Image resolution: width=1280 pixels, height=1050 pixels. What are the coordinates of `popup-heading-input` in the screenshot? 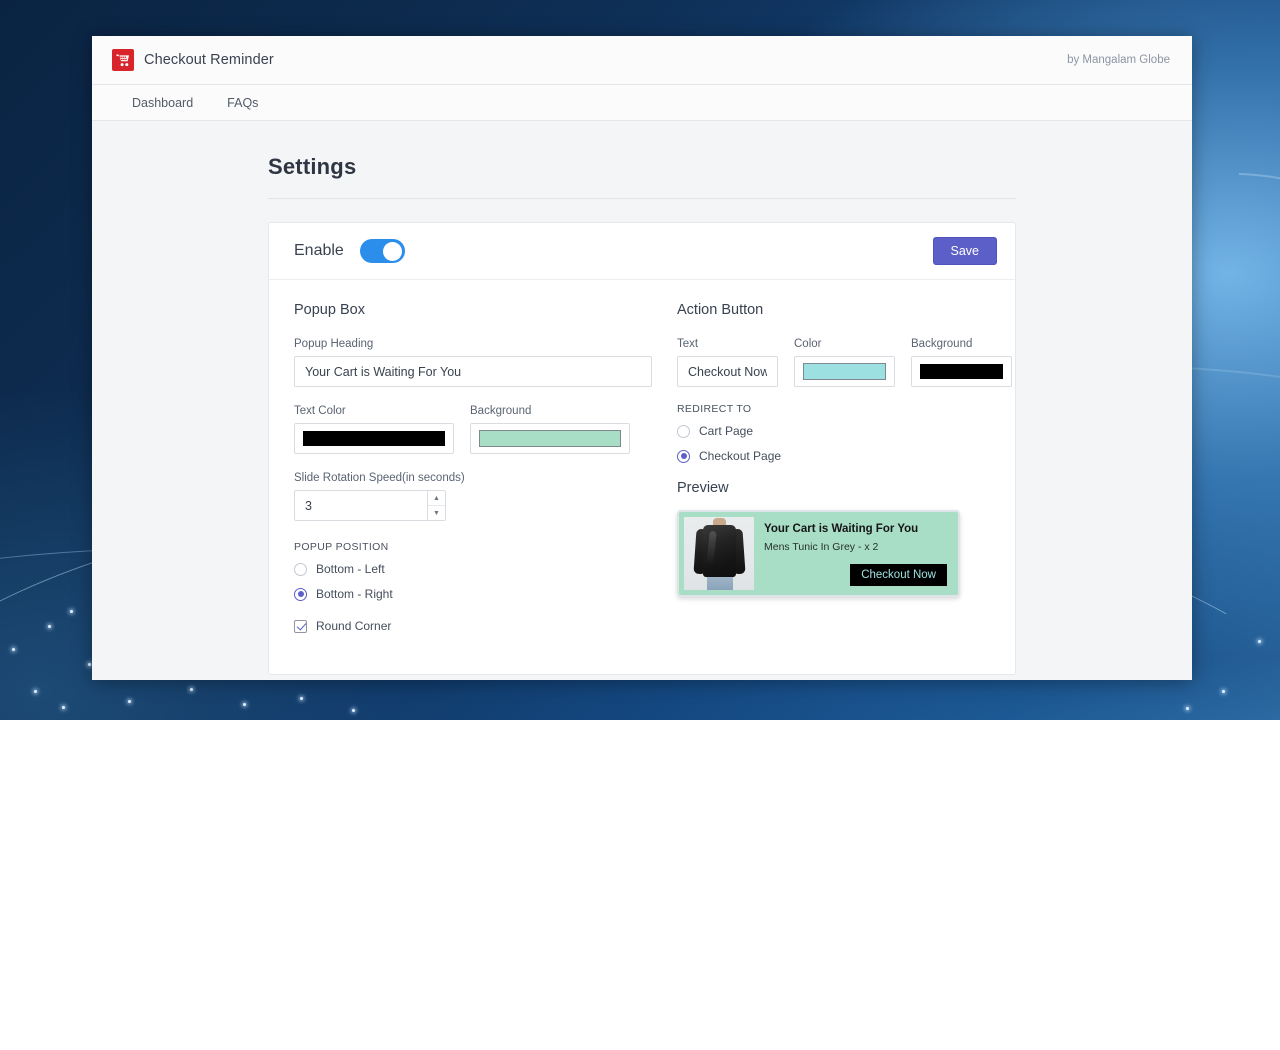 It's located at (473, 371).